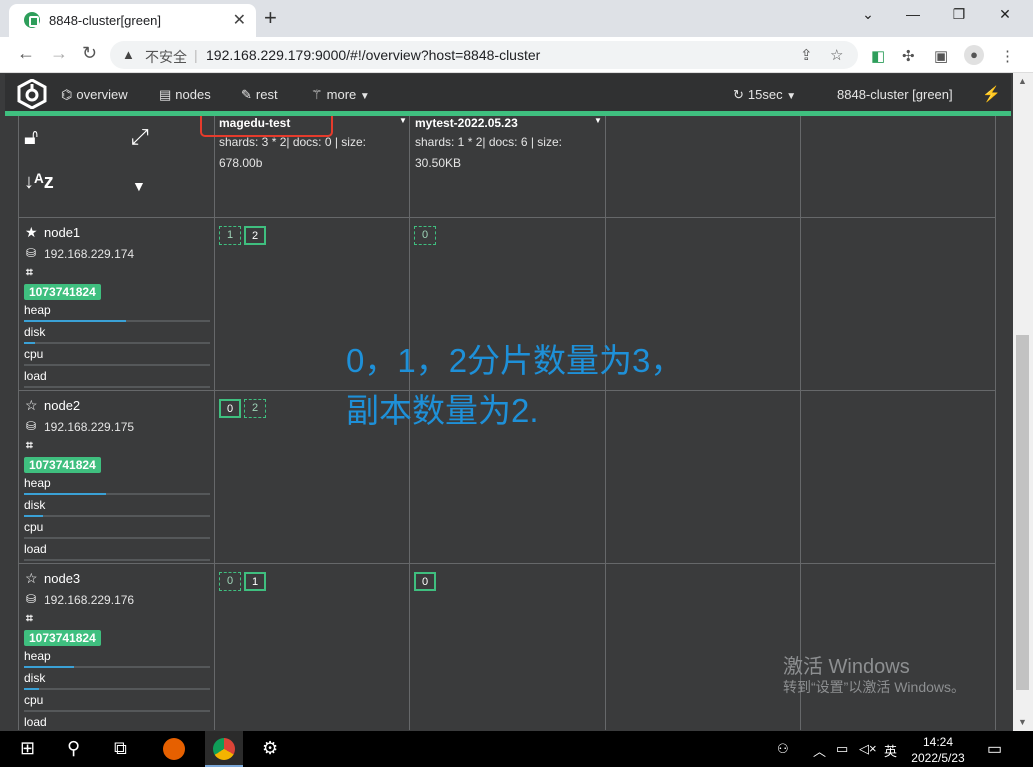 The image size is (1033, 767). Describe the element at coordinates (32, 20) in the screenshot. I see `site-favicon-icon` at that location.